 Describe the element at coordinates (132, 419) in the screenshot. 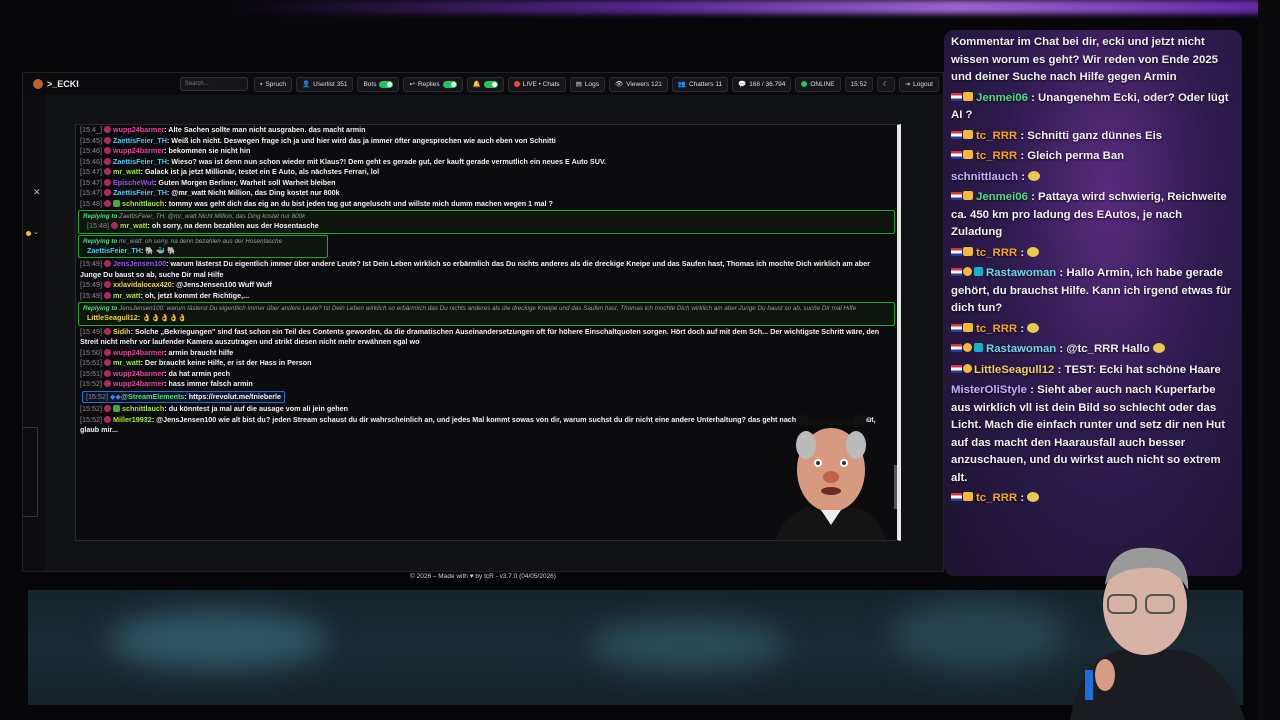

I see `username: Miller19932` at that location.